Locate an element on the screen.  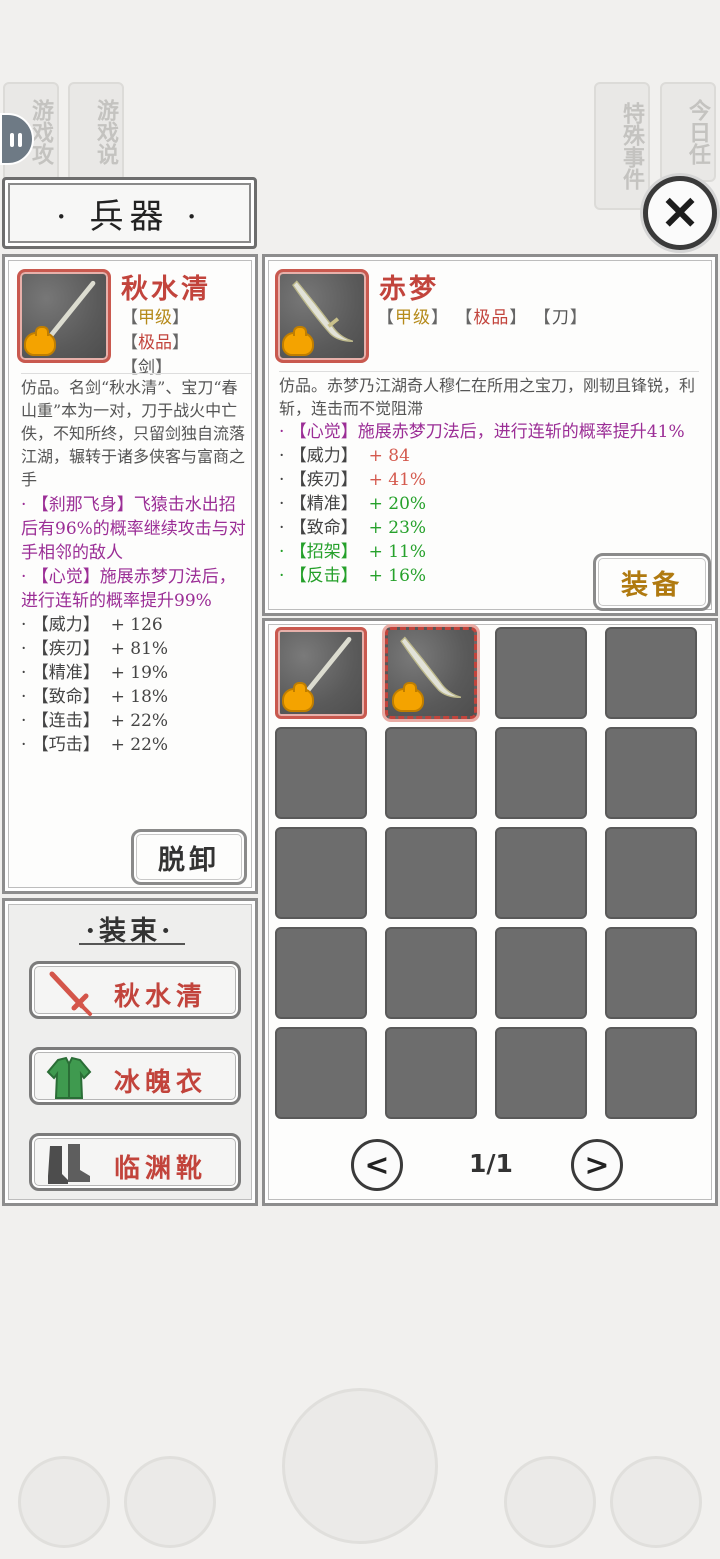
weapon-header-title: · 兵器 · is located at coordinates (129, 216).